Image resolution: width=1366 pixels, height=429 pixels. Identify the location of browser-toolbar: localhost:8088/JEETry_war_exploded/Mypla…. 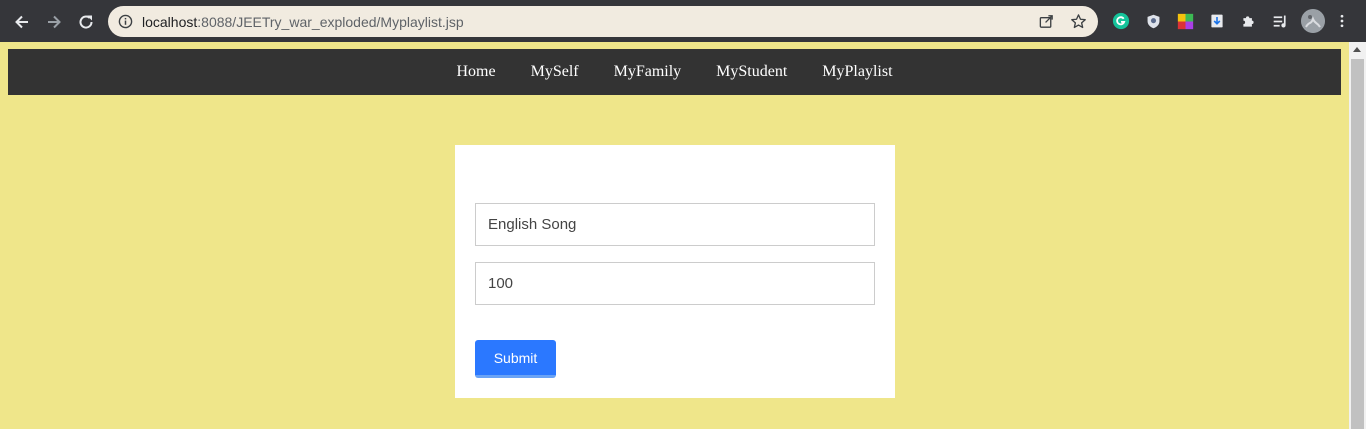
(683, 21).